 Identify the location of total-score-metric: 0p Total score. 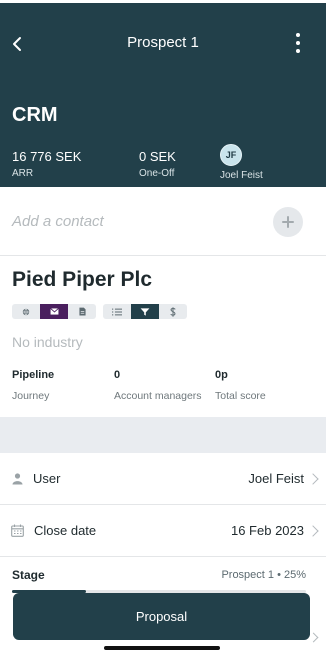
(240, 385).